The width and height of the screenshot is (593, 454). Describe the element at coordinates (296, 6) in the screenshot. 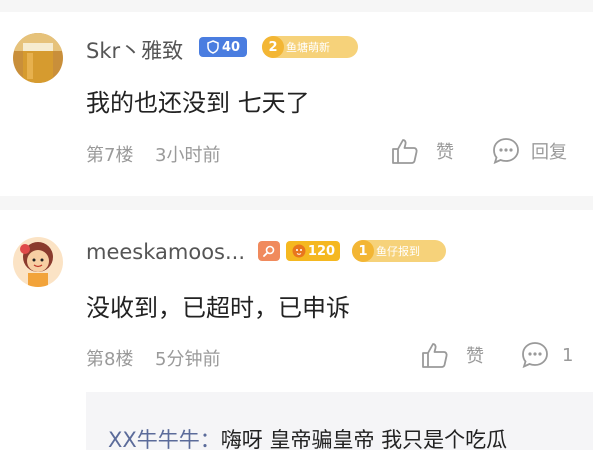

I see `top-strip` at that location.